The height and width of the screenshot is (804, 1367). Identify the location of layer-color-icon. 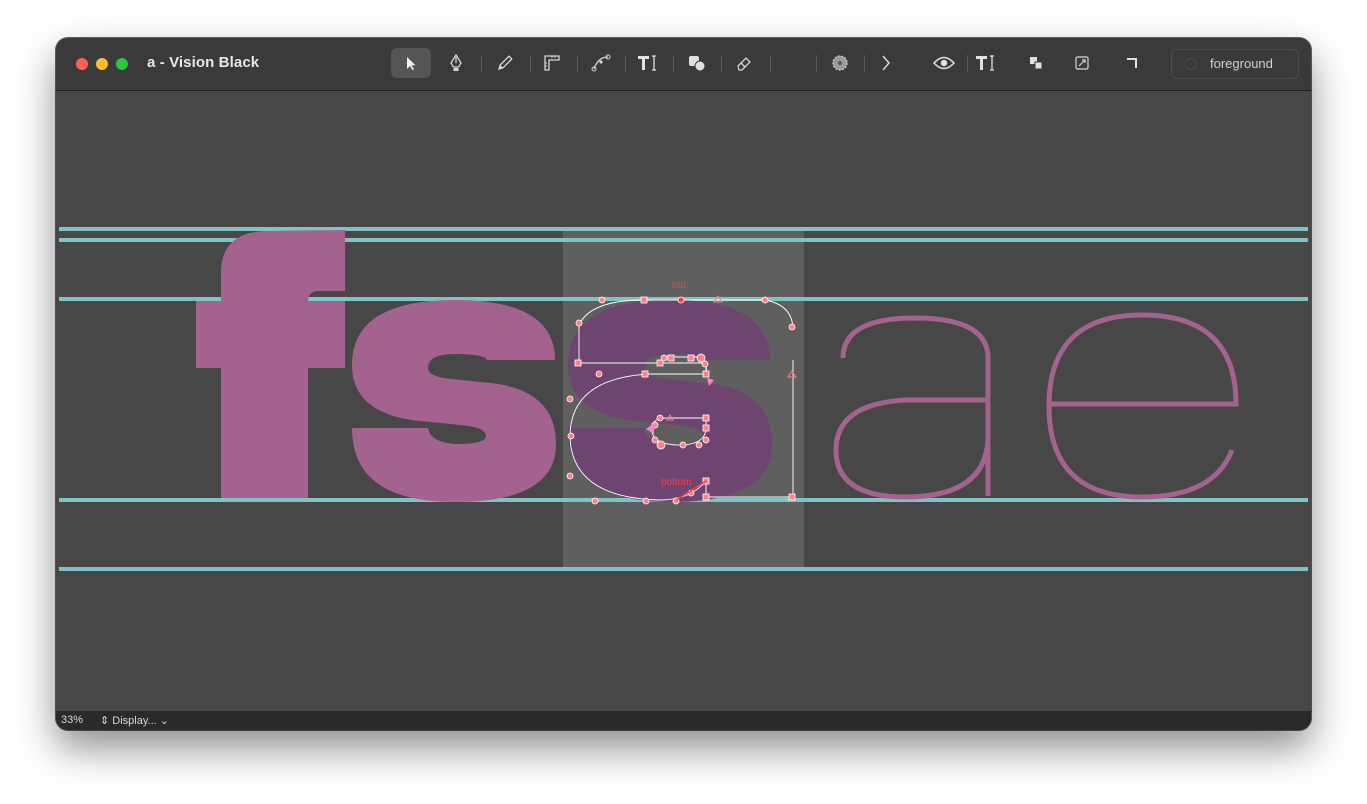
(1191, 64).